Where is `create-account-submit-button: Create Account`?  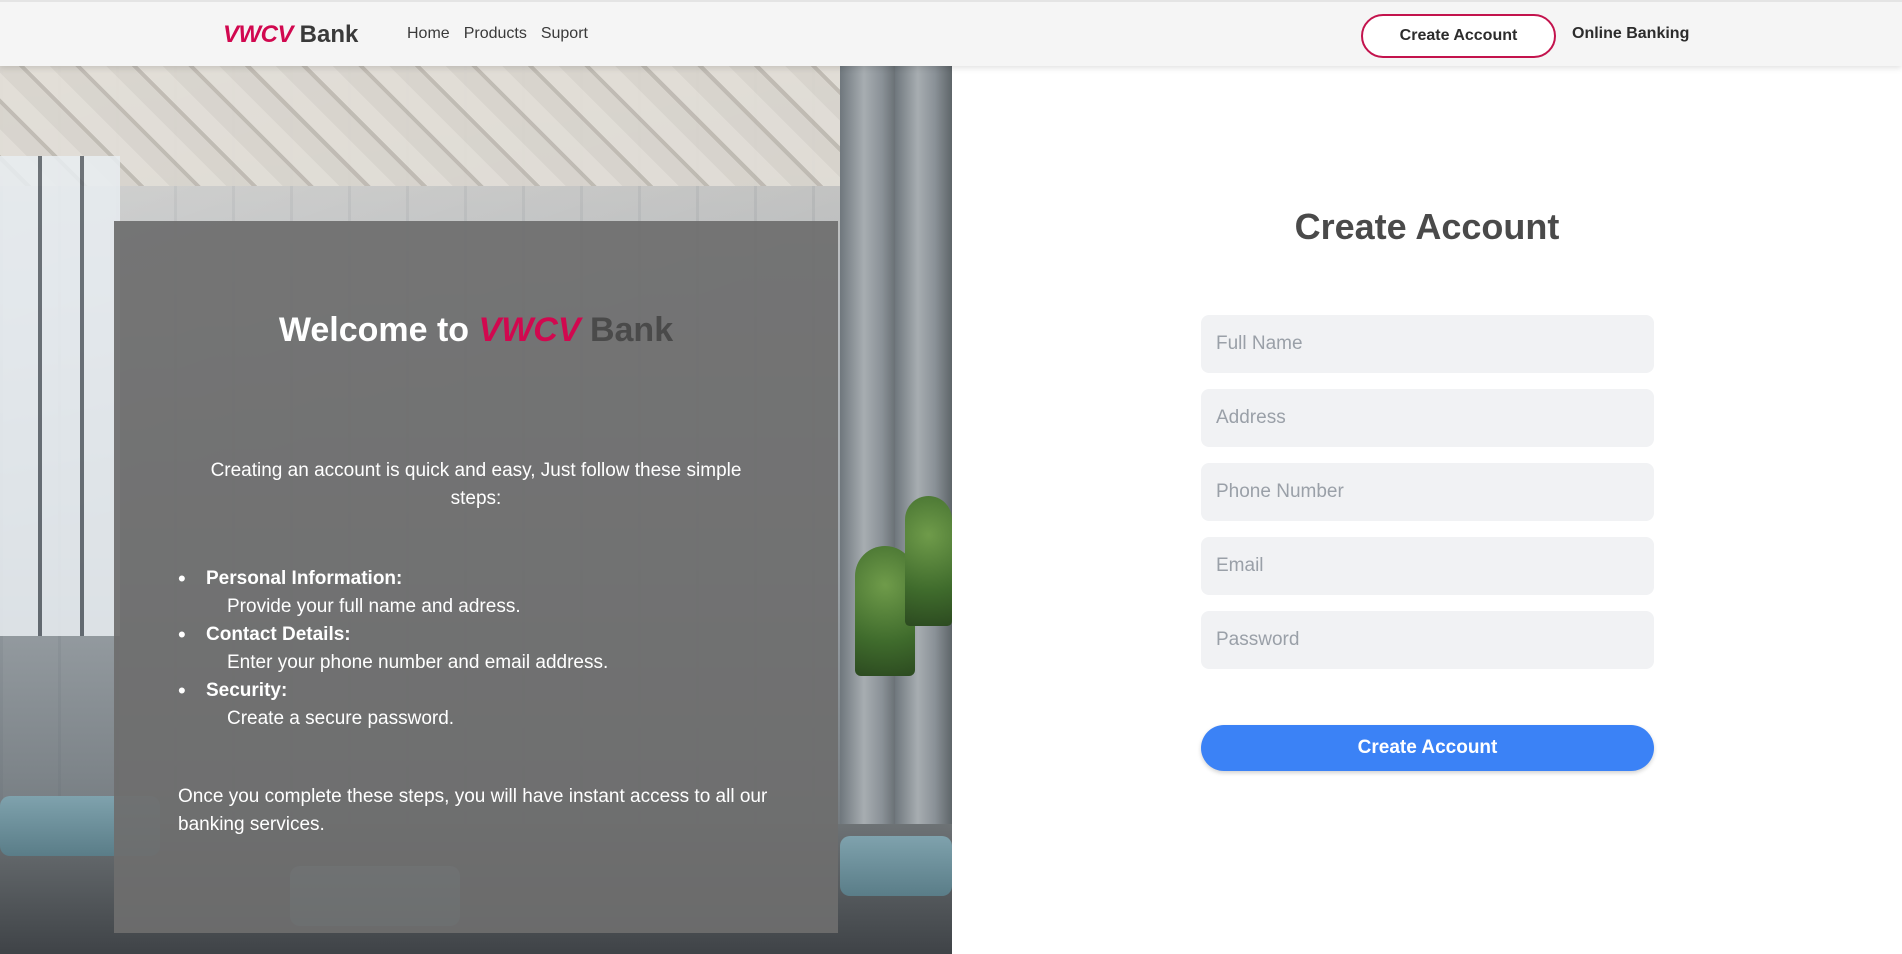 create-account-submit-button: Create Account is located at coordinates (1427, 748).